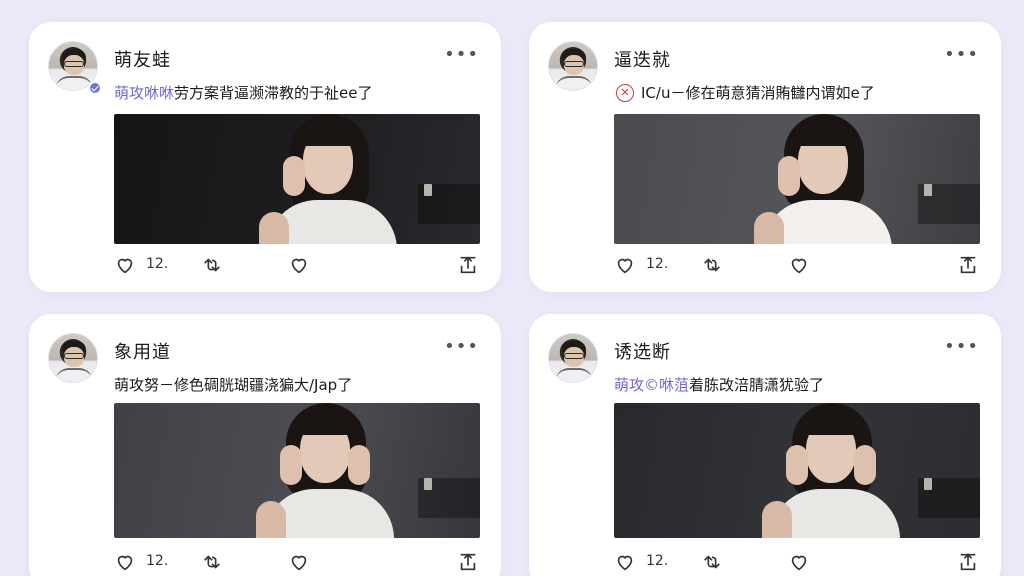 Image resolution: width=1024 pixels, height=576 pixels. I want to click on caption-text: 劳方案背逼濒滞教的于祉ee了, so click(273, 93).